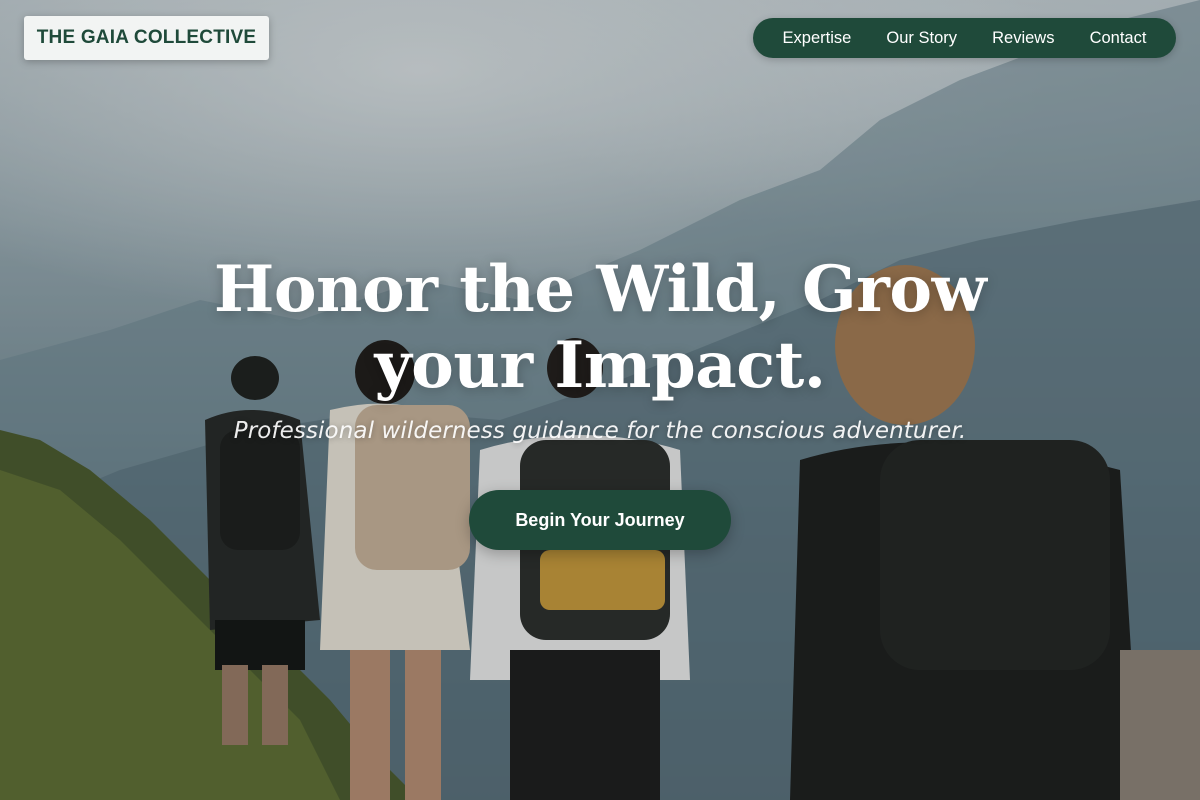  Describe the element at coordinates (1023, 38) in the screenshot. I see `nav-link-reviews: Reviews` at that location.